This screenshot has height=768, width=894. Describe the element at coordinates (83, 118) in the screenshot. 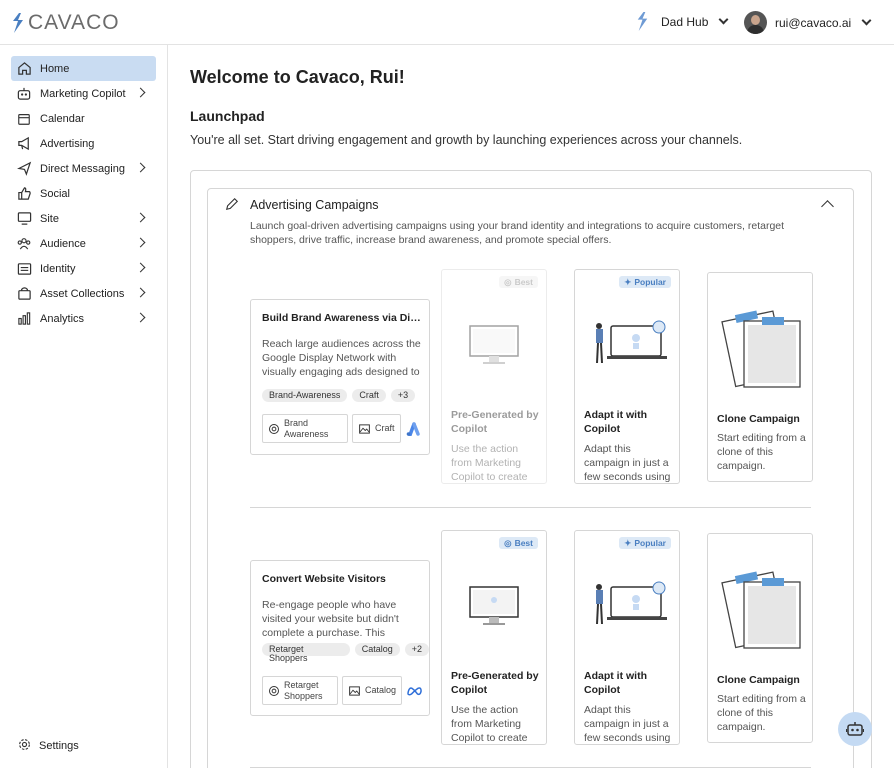

I see `sidebar-item-calendar: Calendar` at that location.